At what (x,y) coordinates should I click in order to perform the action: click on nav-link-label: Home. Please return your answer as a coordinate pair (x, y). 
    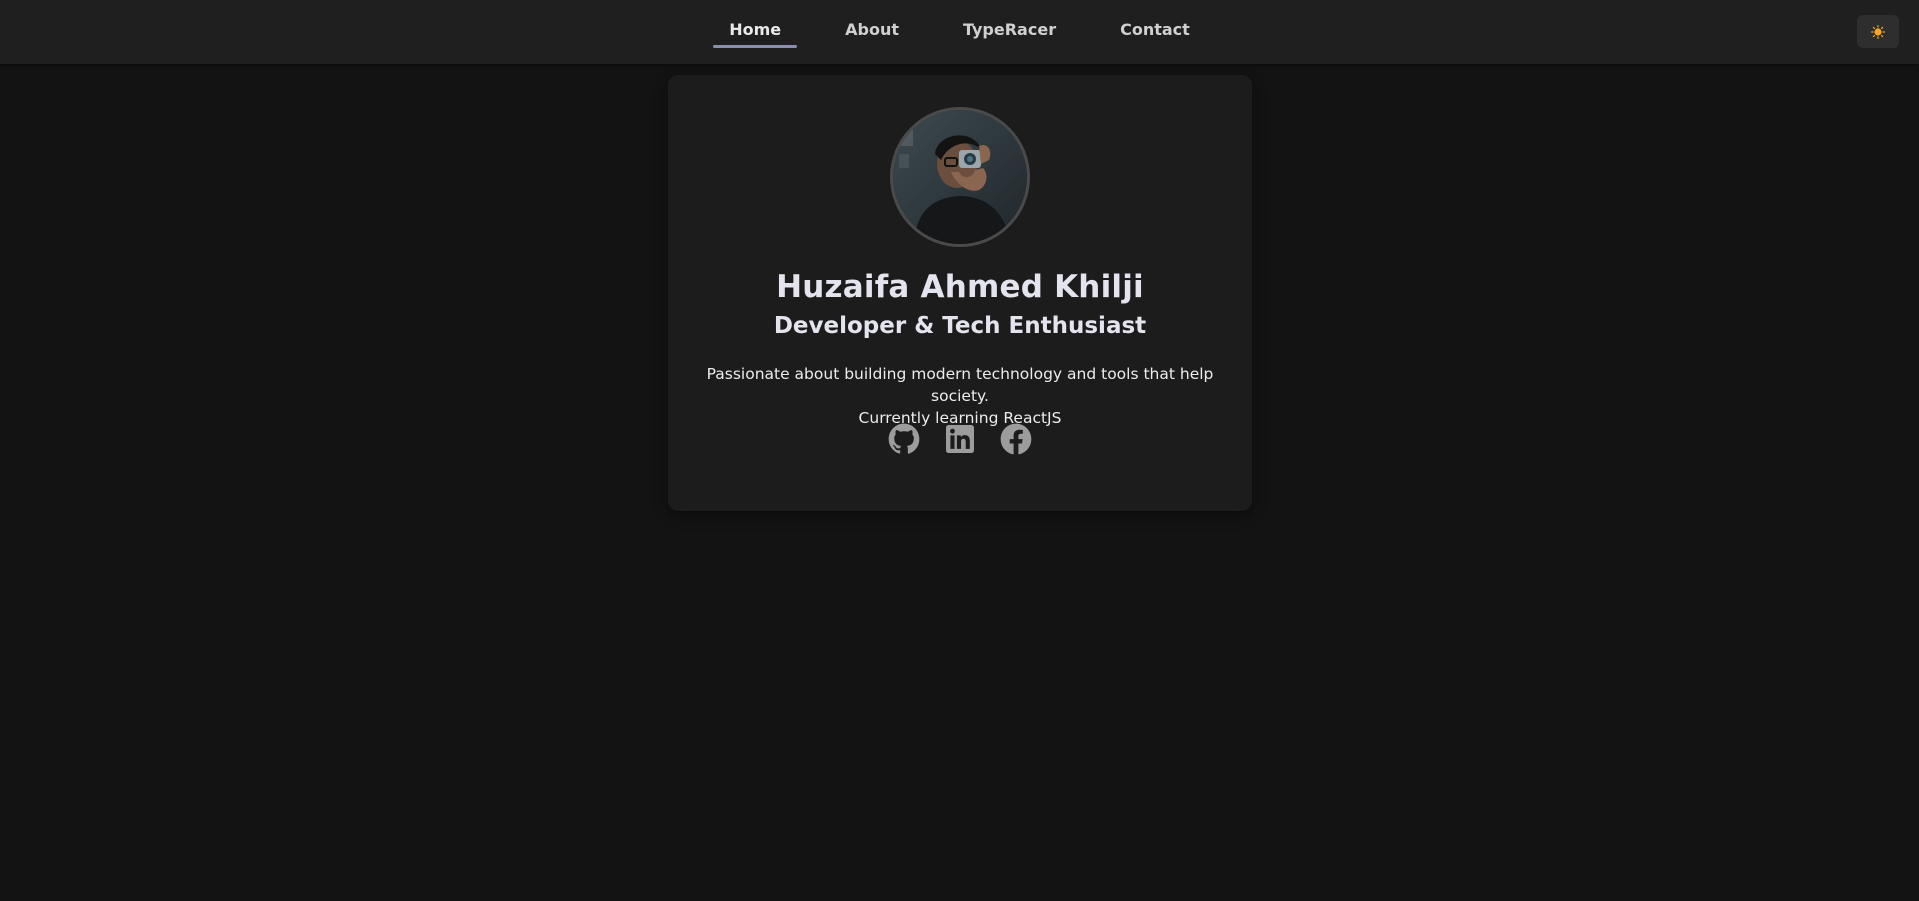
    Looking at the image, I should click on (755, 29).